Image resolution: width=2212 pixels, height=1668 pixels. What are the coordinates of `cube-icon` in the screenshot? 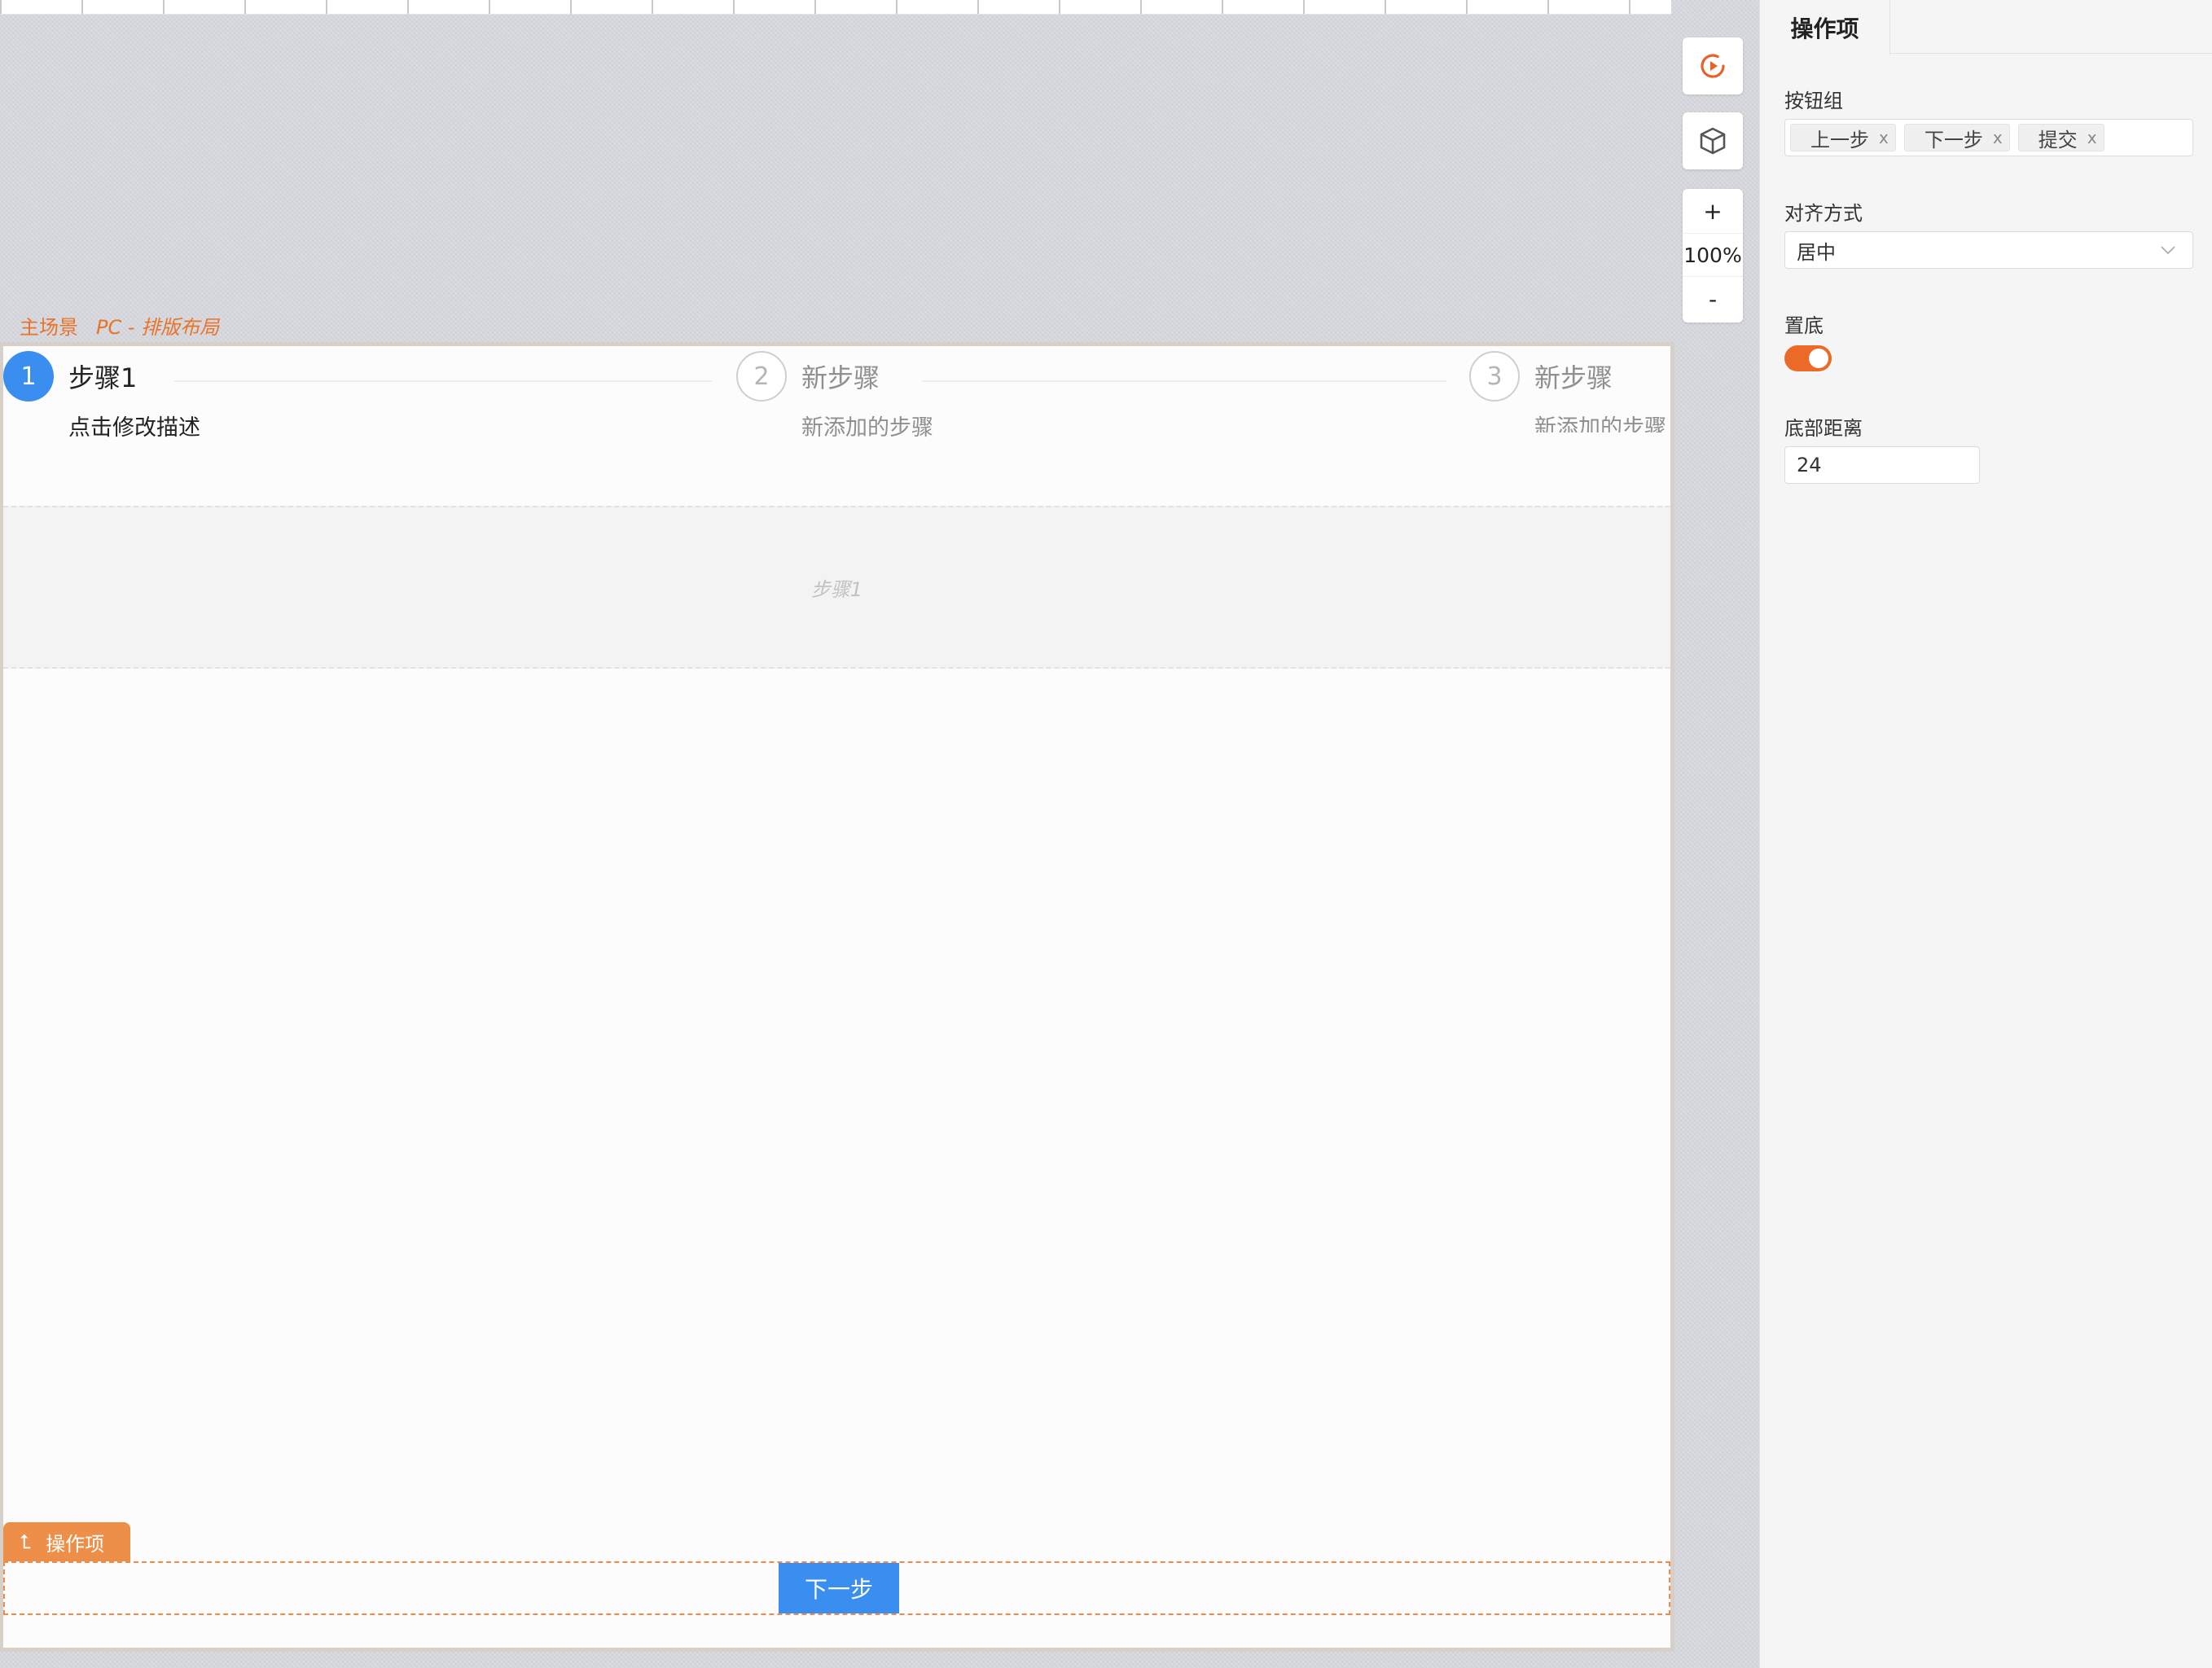 It's located at (1713, 141).